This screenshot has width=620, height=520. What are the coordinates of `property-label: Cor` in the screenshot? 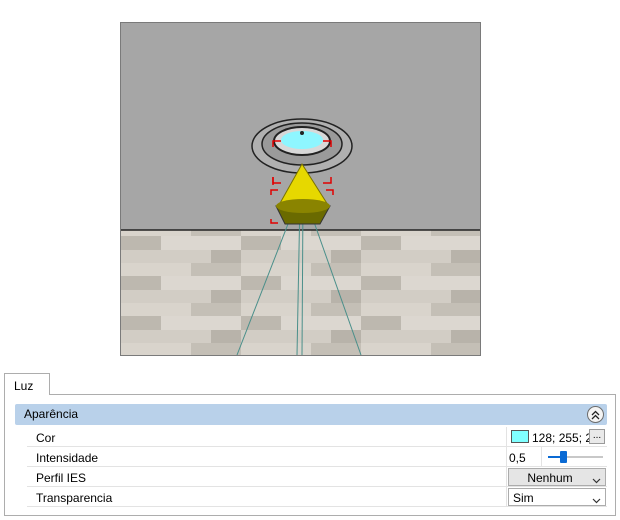 It's located at (46, 438).